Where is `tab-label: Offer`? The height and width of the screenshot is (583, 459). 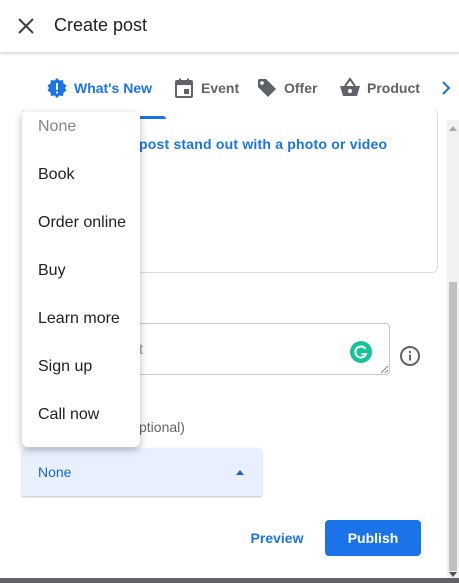
tab-label: Offer is located at coordinates (301, 88).